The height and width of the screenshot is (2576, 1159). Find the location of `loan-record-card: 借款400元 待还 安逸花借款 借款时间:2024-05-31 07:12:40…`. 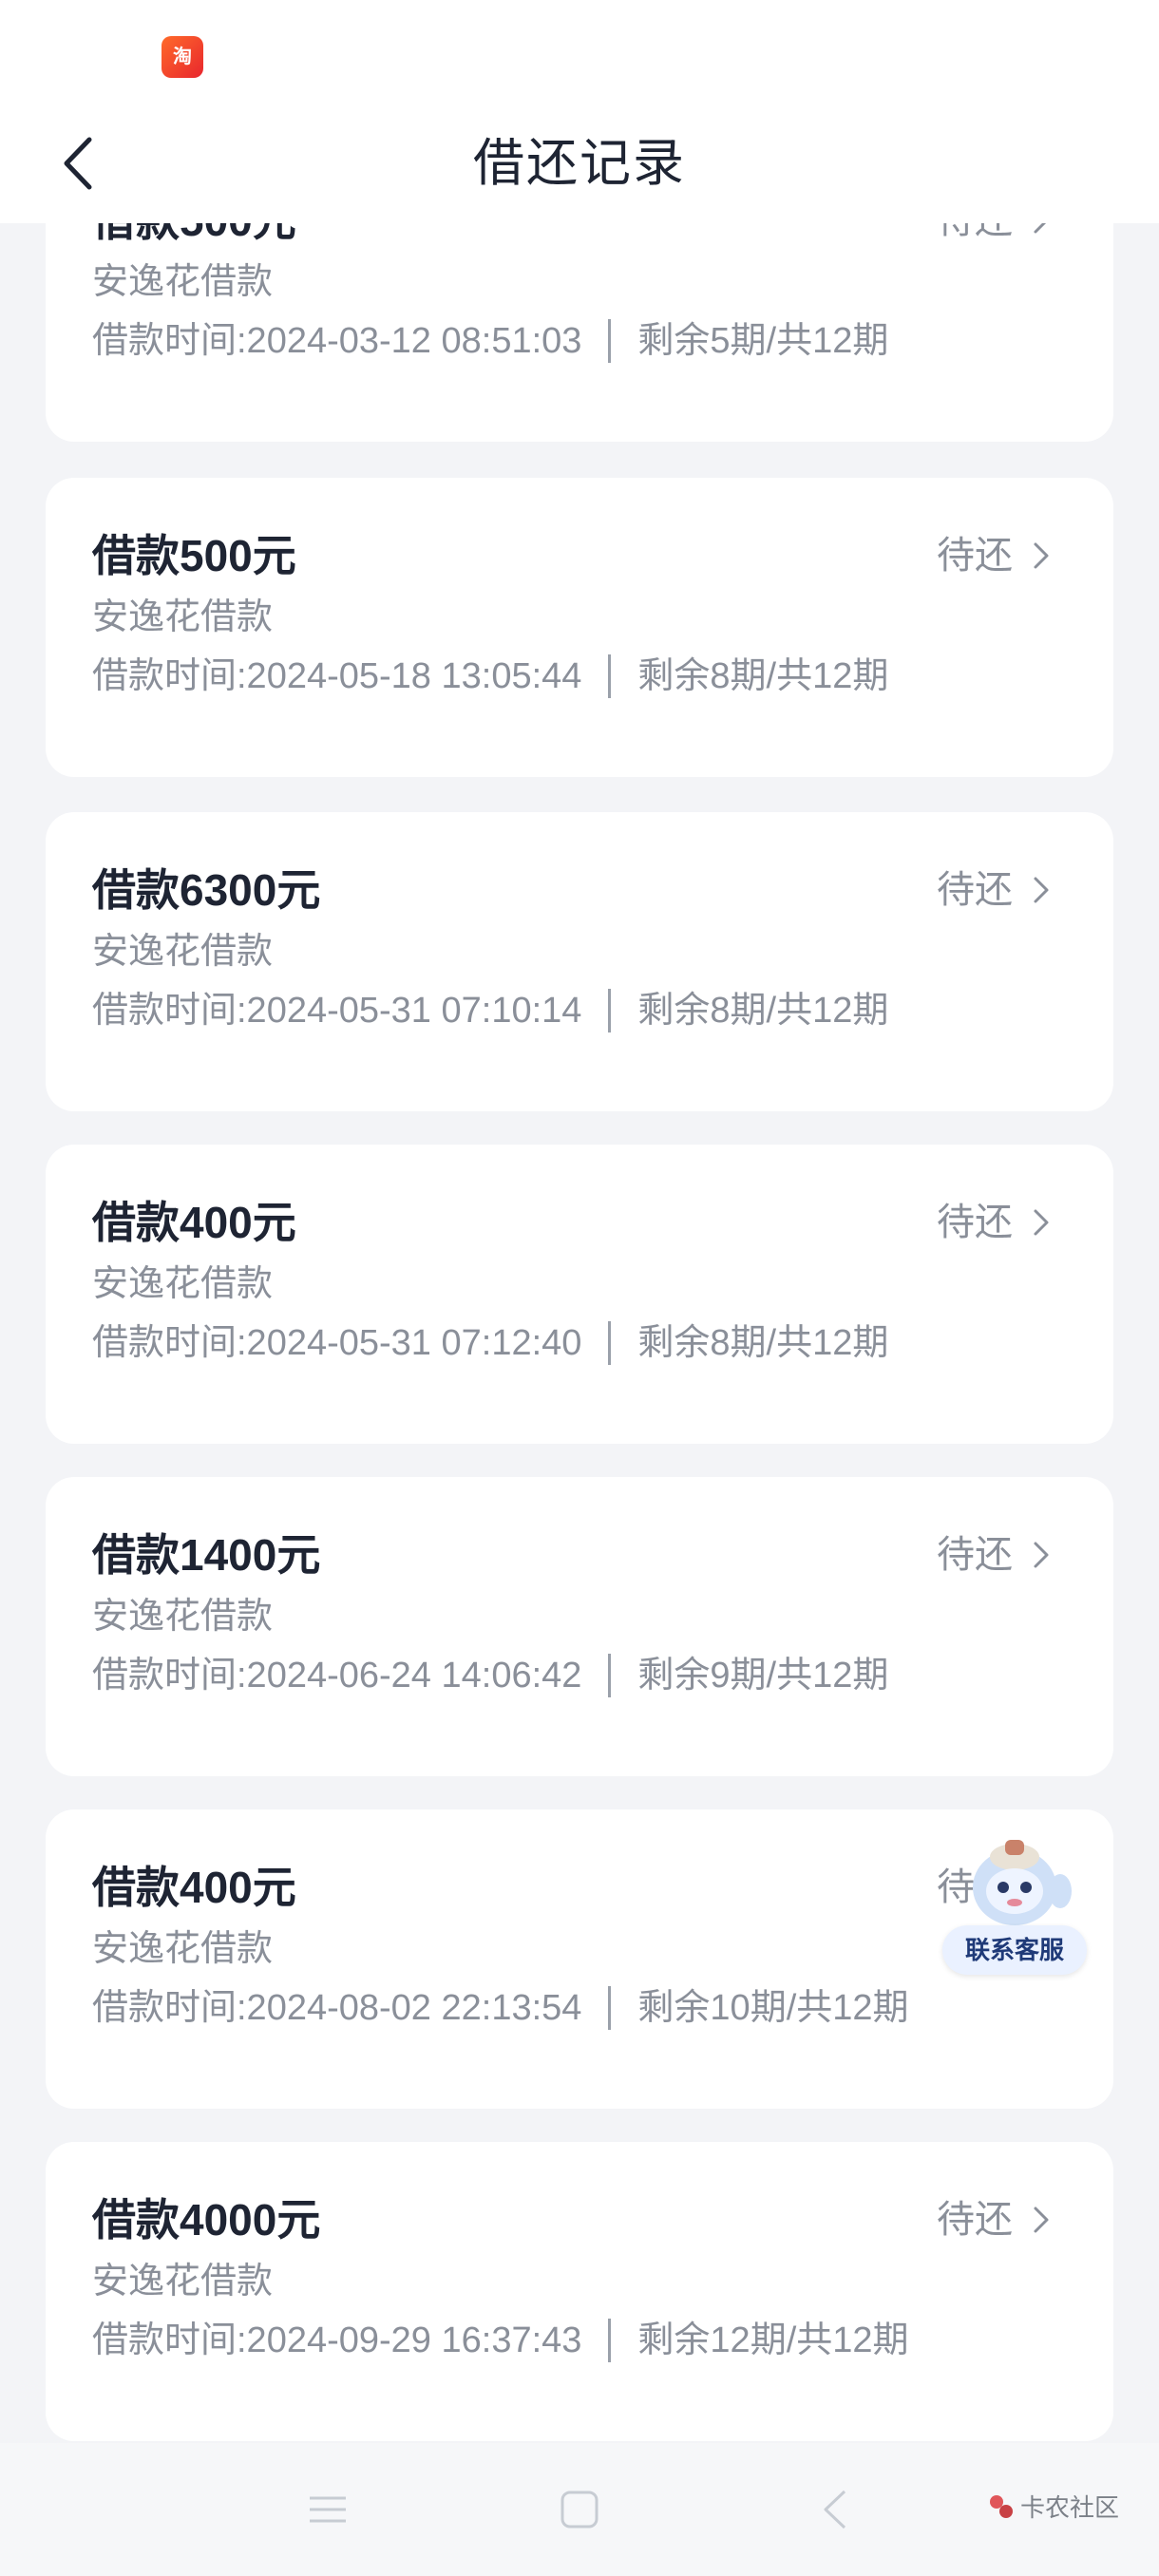

loan-record-card: 借款400元 待还 安逸花借款 借款时间:2024-05-31 07:12:40… is located at coordinates (579, 1294).